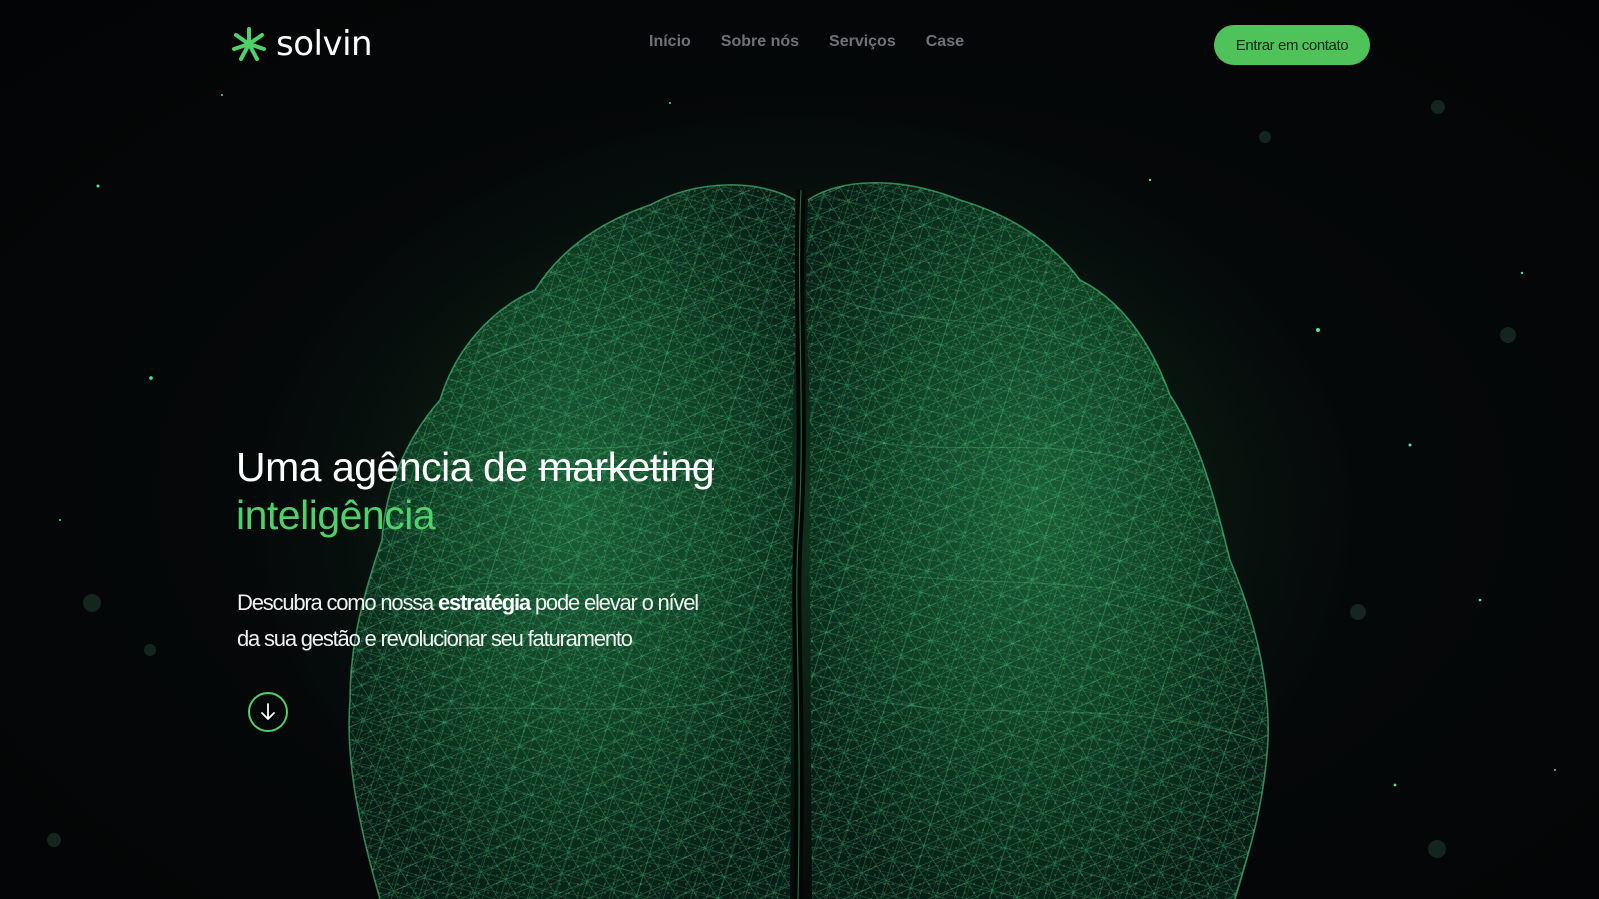 This screenshot has width=1599, height=899. Describe the element at coordinates (806, 42) in the screenshot. I see `main-nav: Início Sobre nós Serviços Case` at that location.